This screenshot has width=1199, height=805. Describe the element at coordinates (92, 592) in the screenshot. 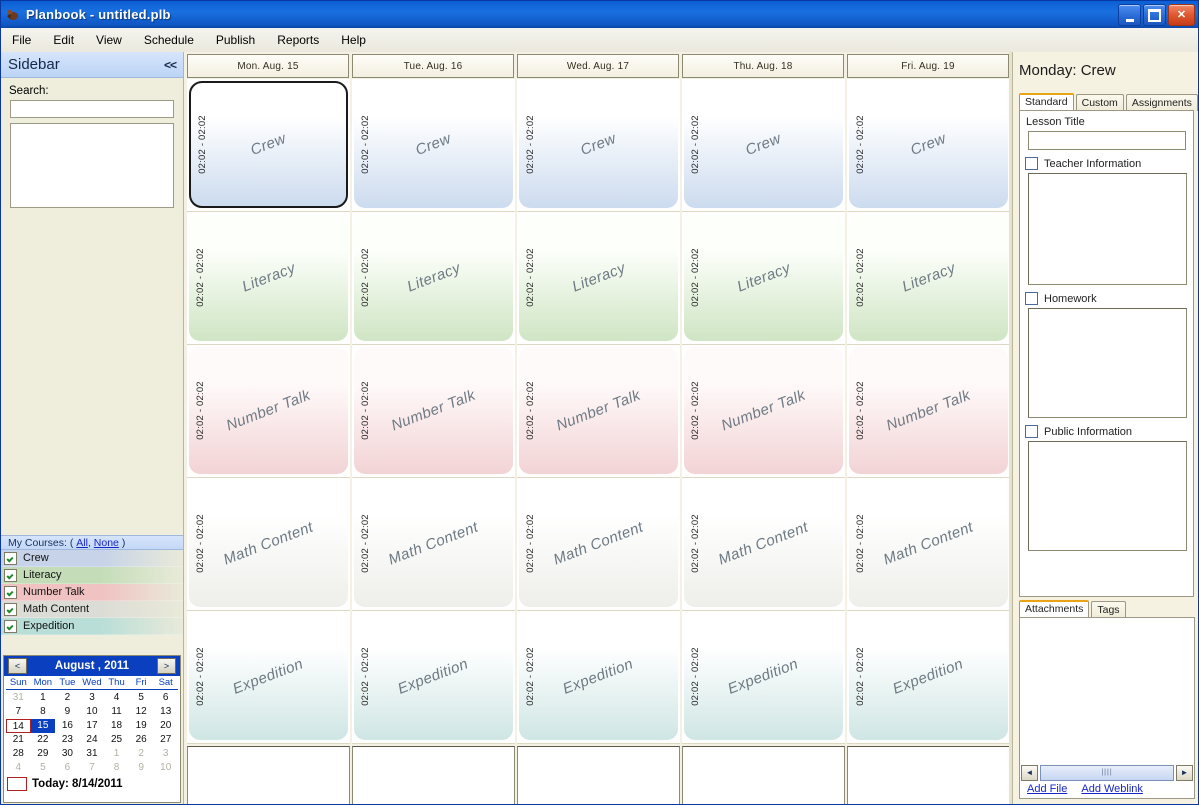

I see `course-row-number-talk: Number Talk` at that location.